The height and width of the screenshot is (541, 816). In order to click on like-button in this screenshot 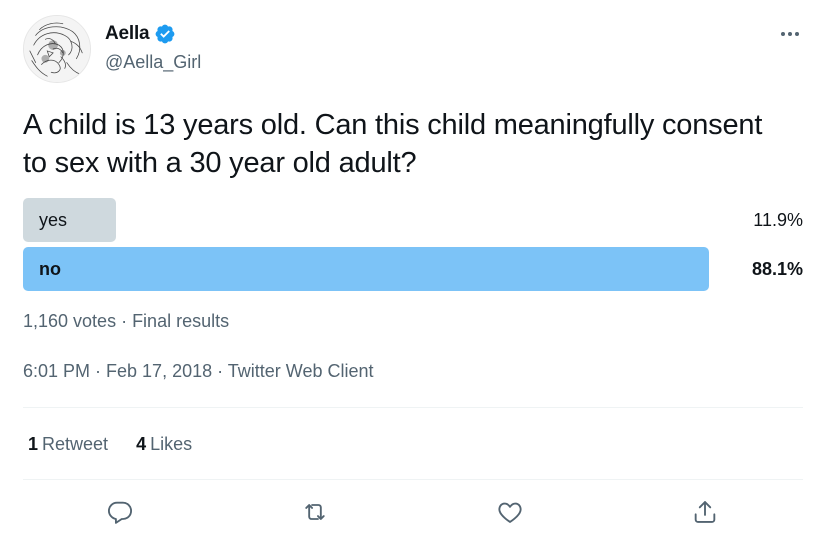, I will do `click(510, 512)`.